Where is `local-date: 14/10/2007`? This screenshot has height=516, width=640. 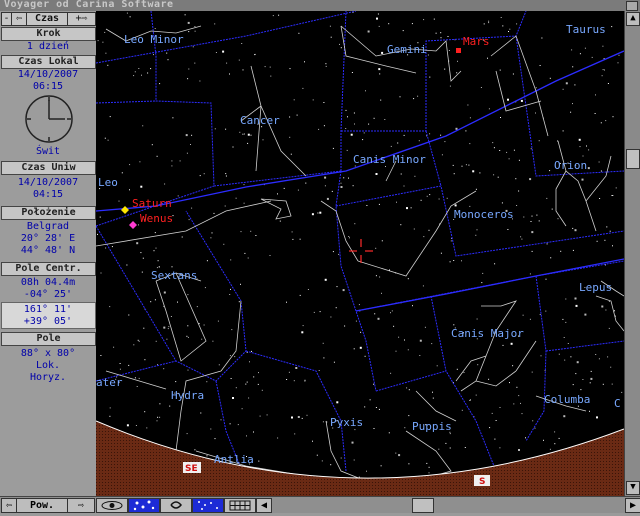 local-date: 14/10/2007 is located at coordinates (48, 74).